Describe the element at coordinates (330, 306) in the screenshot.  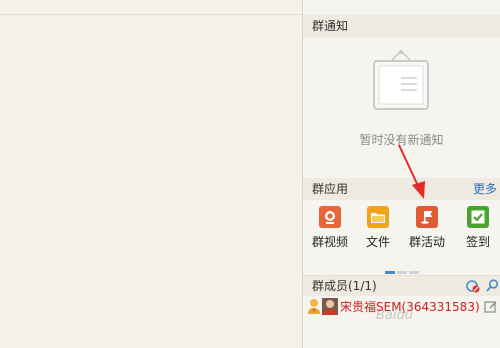
I see `avatar` at that location.